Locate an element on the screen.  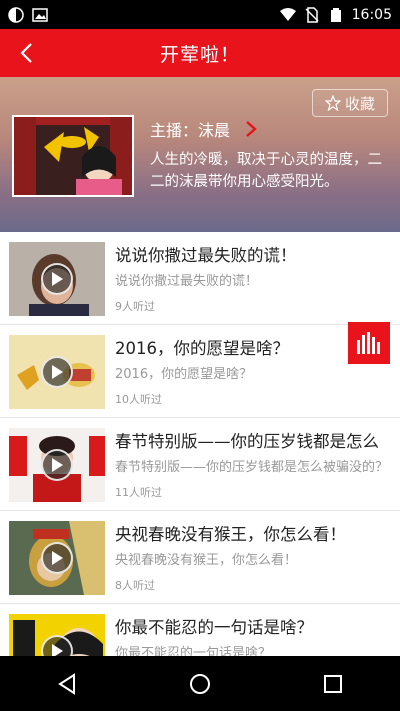
no-sim-icon is located at coordinates (312, 14).